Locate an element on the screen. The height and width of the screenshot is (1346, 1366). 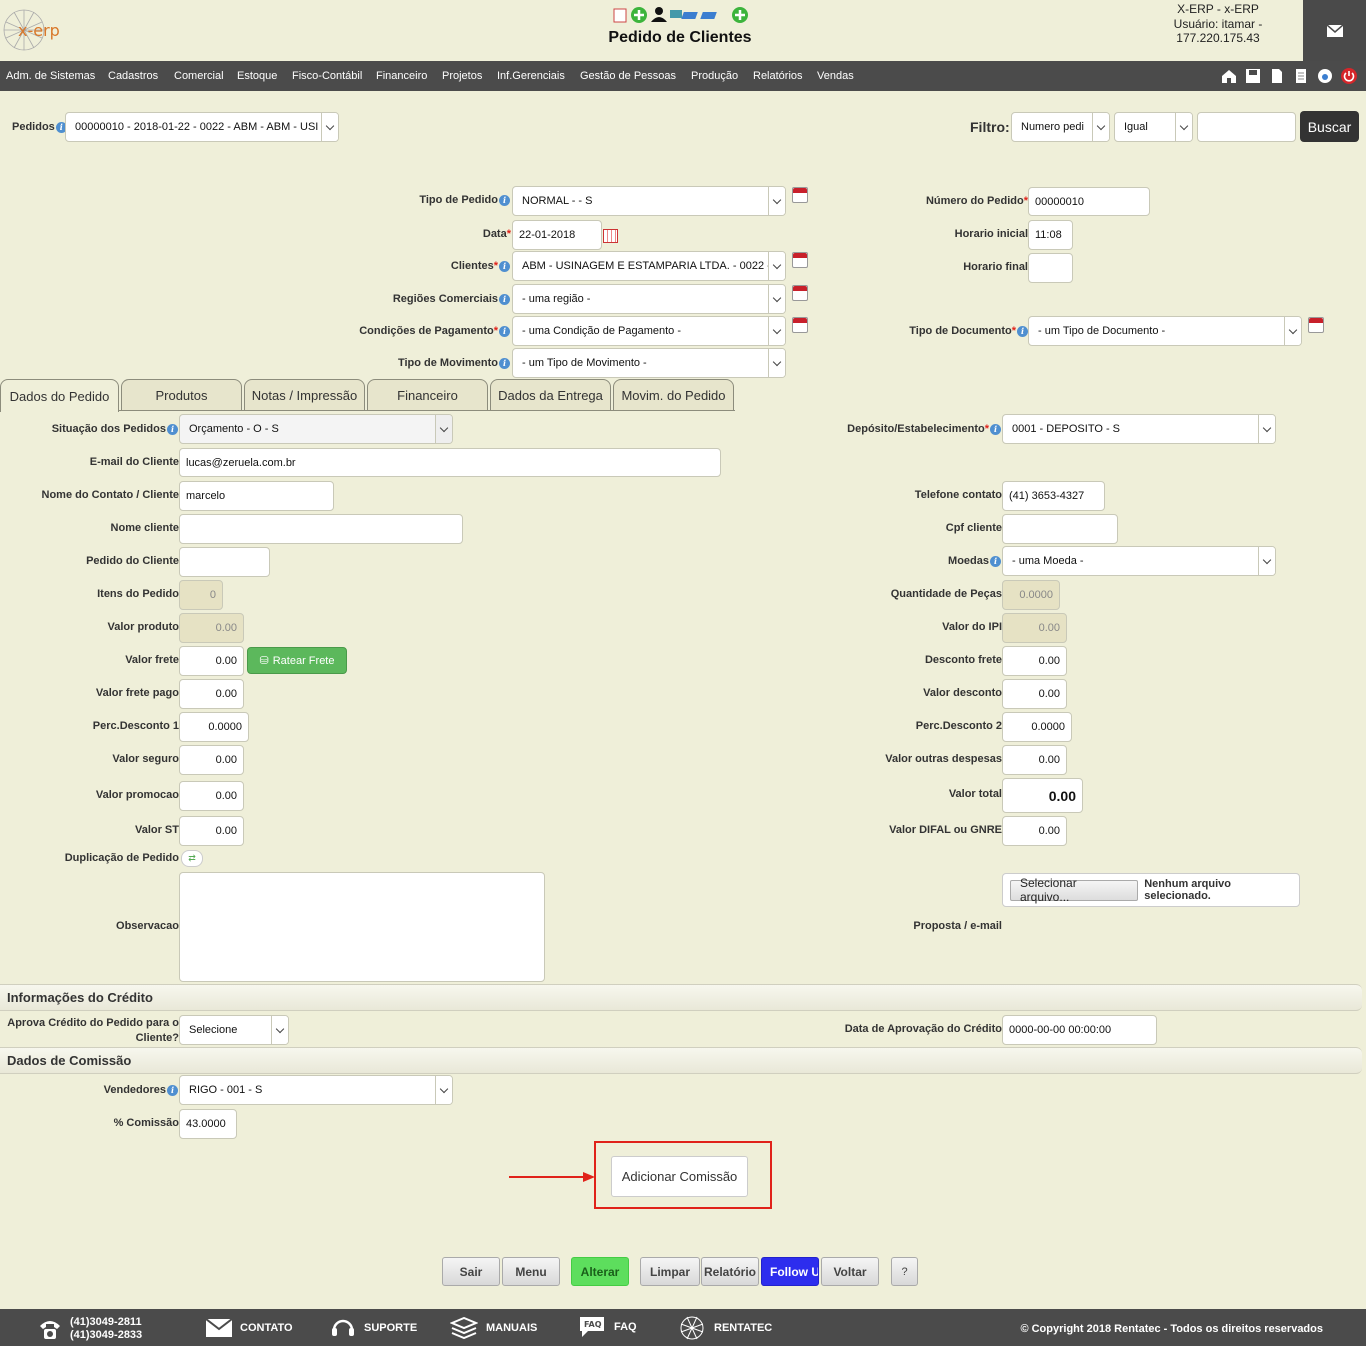
contato-input: marcelo is located at coordinates (256, 496).